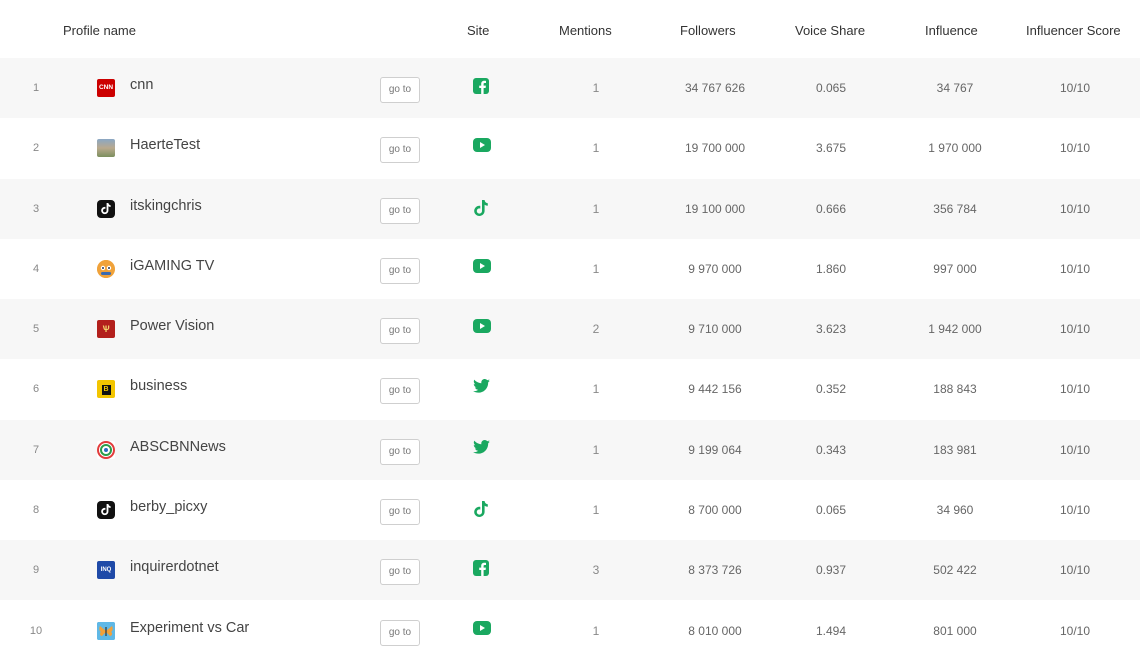 This screenshot has width=1140, height=661. I want to click on influence-value: 183 981, so click(955, 449).